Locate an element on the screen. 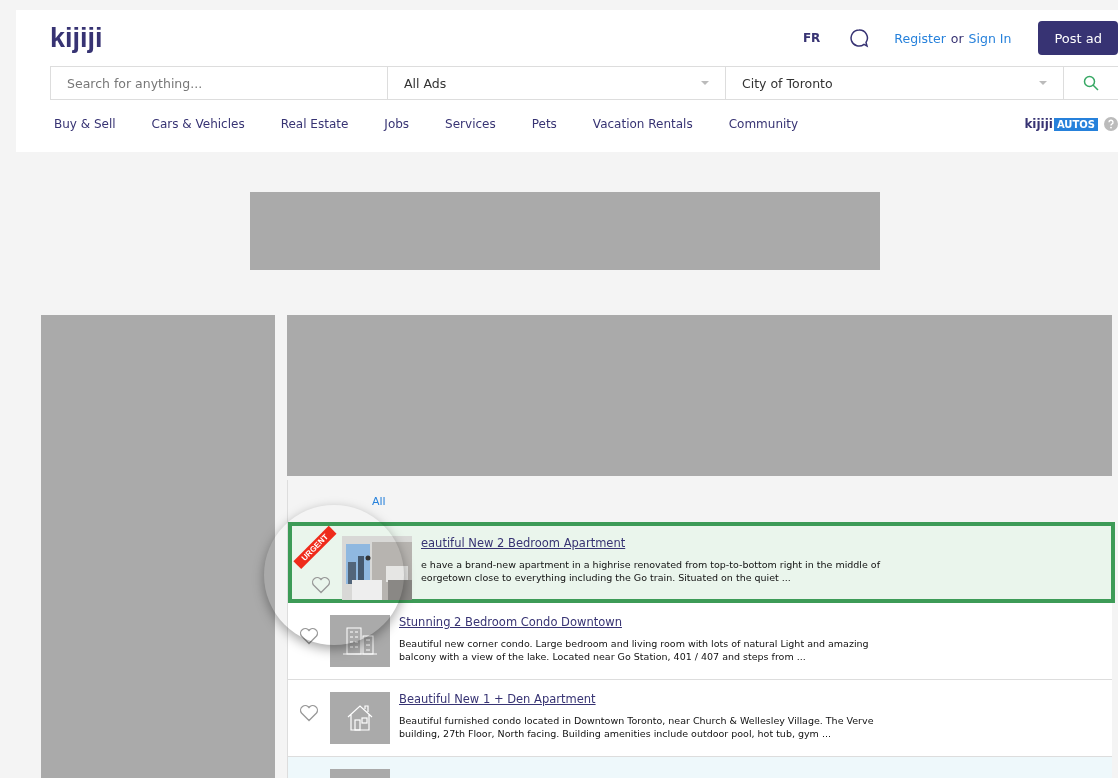  search-icon is located at coordinates (1091, 83).